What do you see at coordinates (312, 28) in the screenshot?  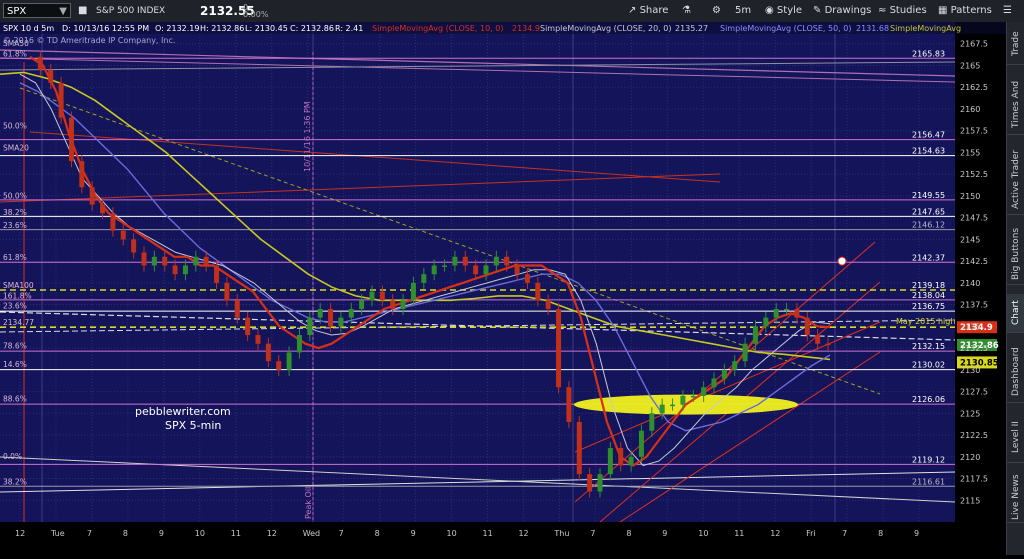 I see `header-close: C: 2132.86` at bounding box center [312, 28].